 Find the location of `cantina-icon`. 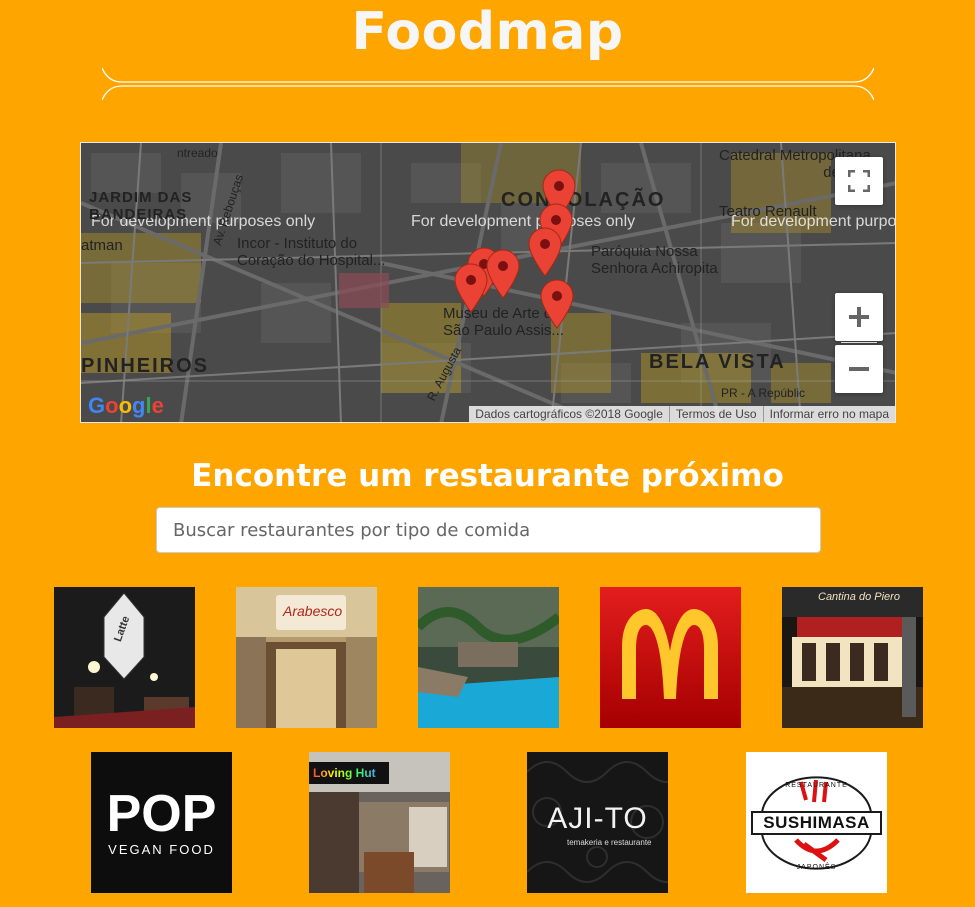

cantina-icon is located at coordinates (852, 657).